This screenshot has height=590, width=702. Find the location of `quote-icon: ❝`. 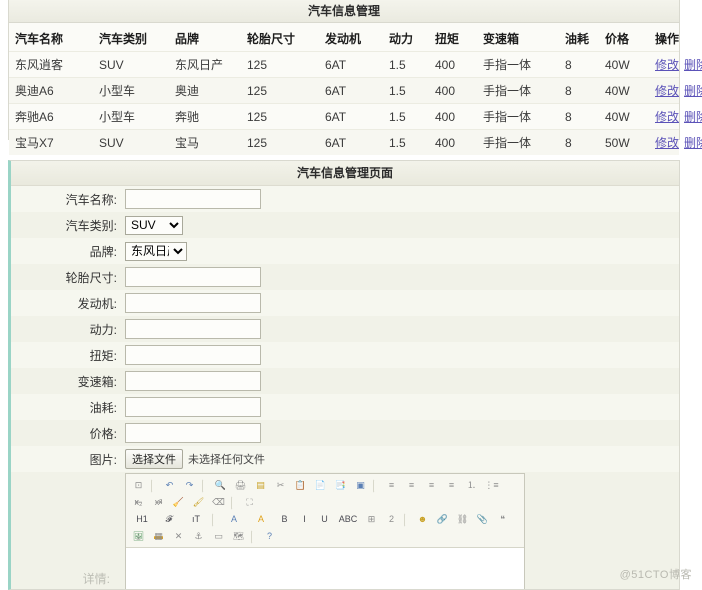

quote-icon: ❝ is located at coordinates (502, 519).